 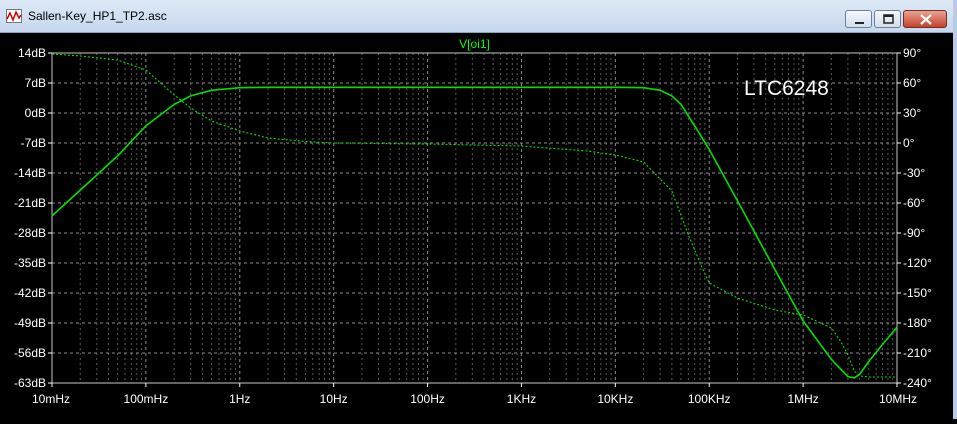 What do you see at coordinates (30, 293) in the screenshot?
I see `y-left-tick-label: -42dB` at bounding box center [30, 293].